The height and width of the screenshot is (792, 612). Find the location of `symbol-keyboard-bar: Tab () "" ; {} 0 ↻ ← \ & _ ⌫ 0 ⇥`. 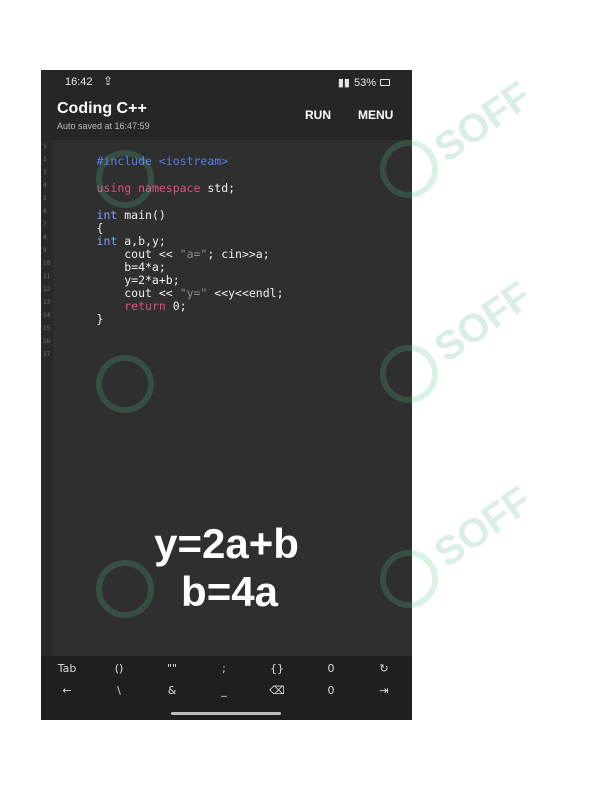

symbol-keyboard-bar: Tab () "" ; {} 0 ↻ ← \ & _ ⌫ 0 ⇥ is located at coordinates (226, 685).